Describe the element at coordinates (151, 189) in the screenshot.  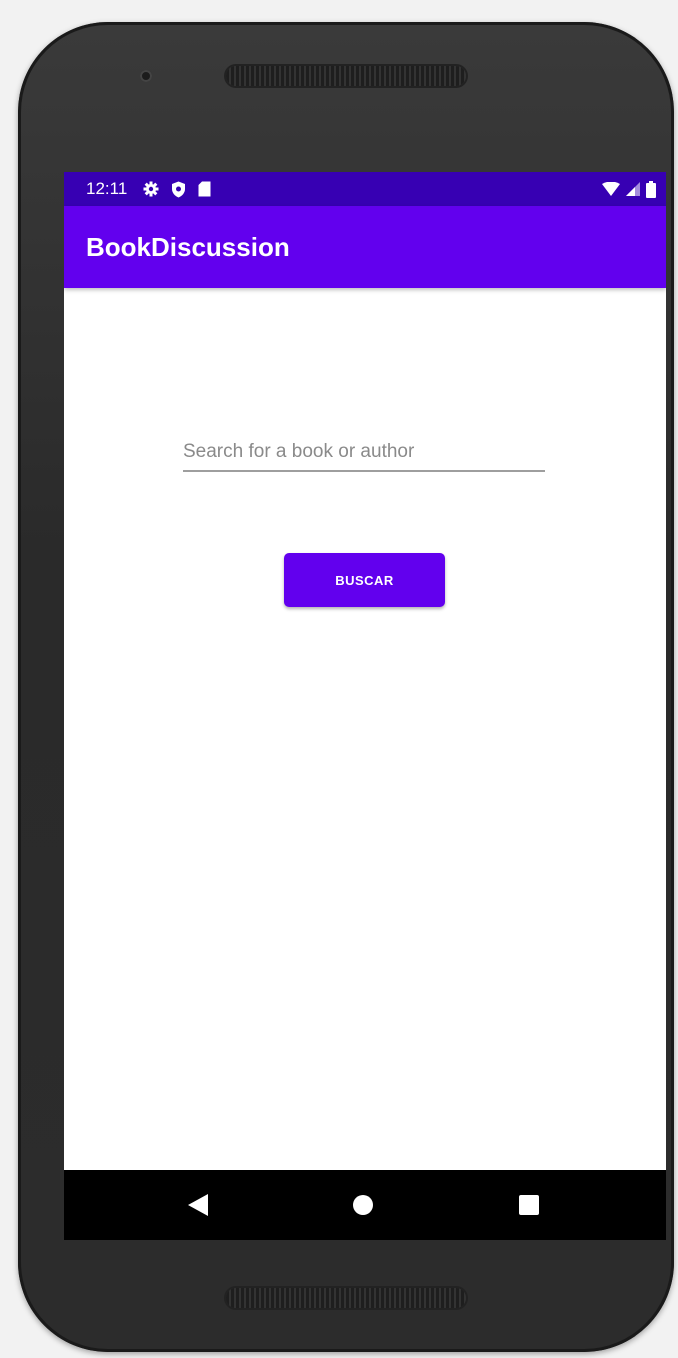
I see `gear-icon` at that location.